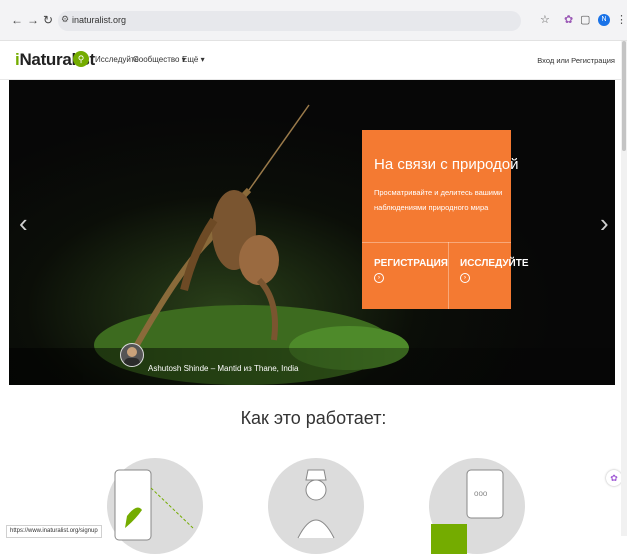 The width and height of the screenshot is (627, 559). I want to click on person-illustration, so click(316, 506).